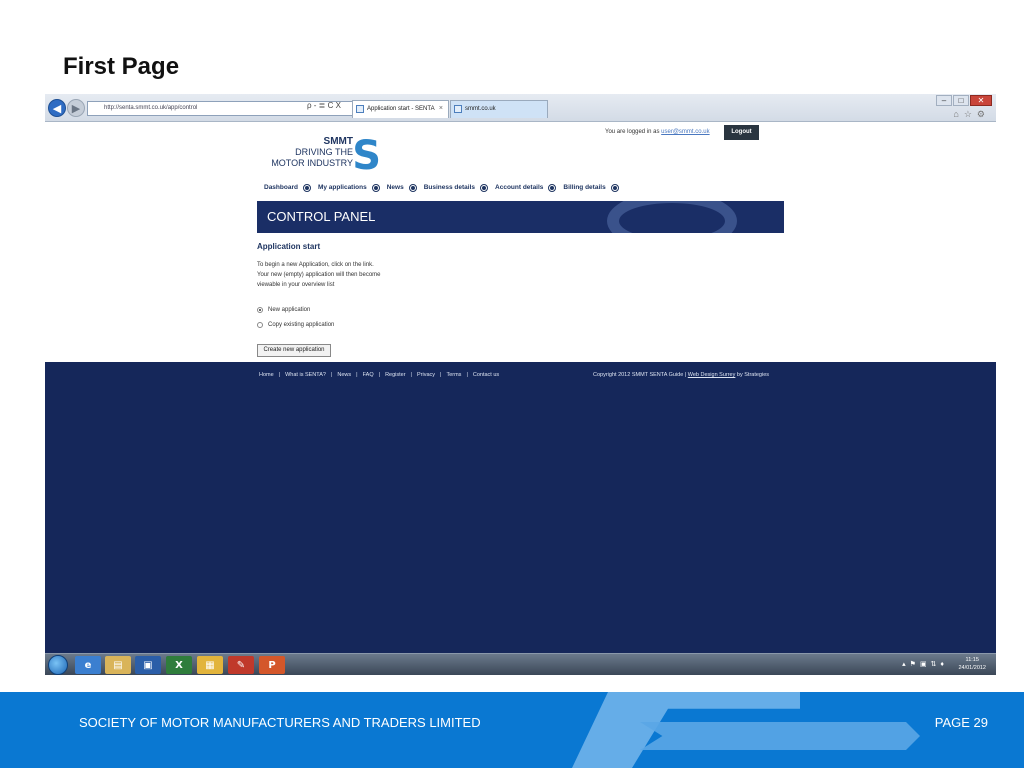 The height and width of the screenshot is (768, 1024). What do you see at coordinates (118, 665) in the screenshot?
I see `file-explorer-icon: ▤` at bounding box center [118, 665].